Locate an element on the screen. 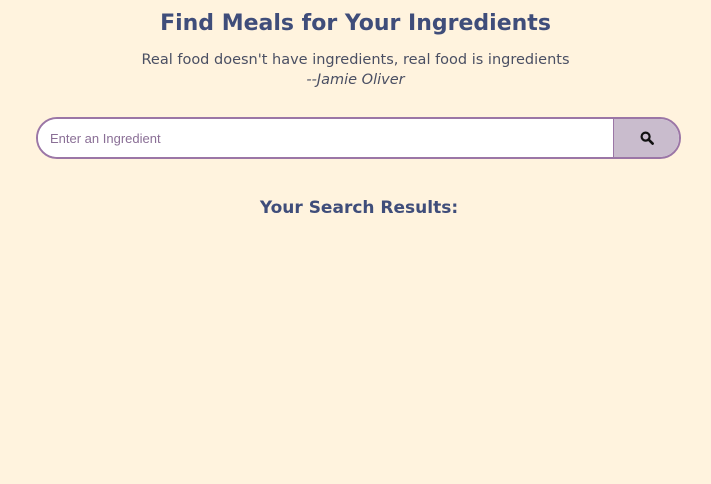  ingredient-search-input is located at coordinates (325, 138).